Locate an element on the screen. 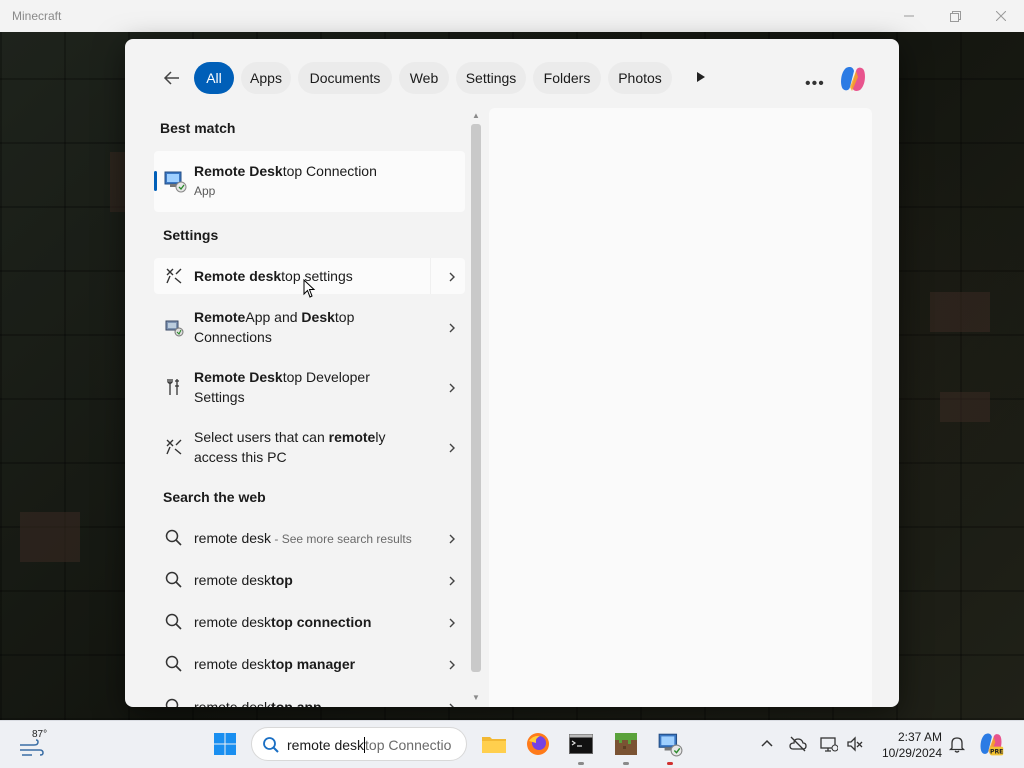 This screenshot has width=1024, height=768. restore-icon is located at coordinates (955, 16).